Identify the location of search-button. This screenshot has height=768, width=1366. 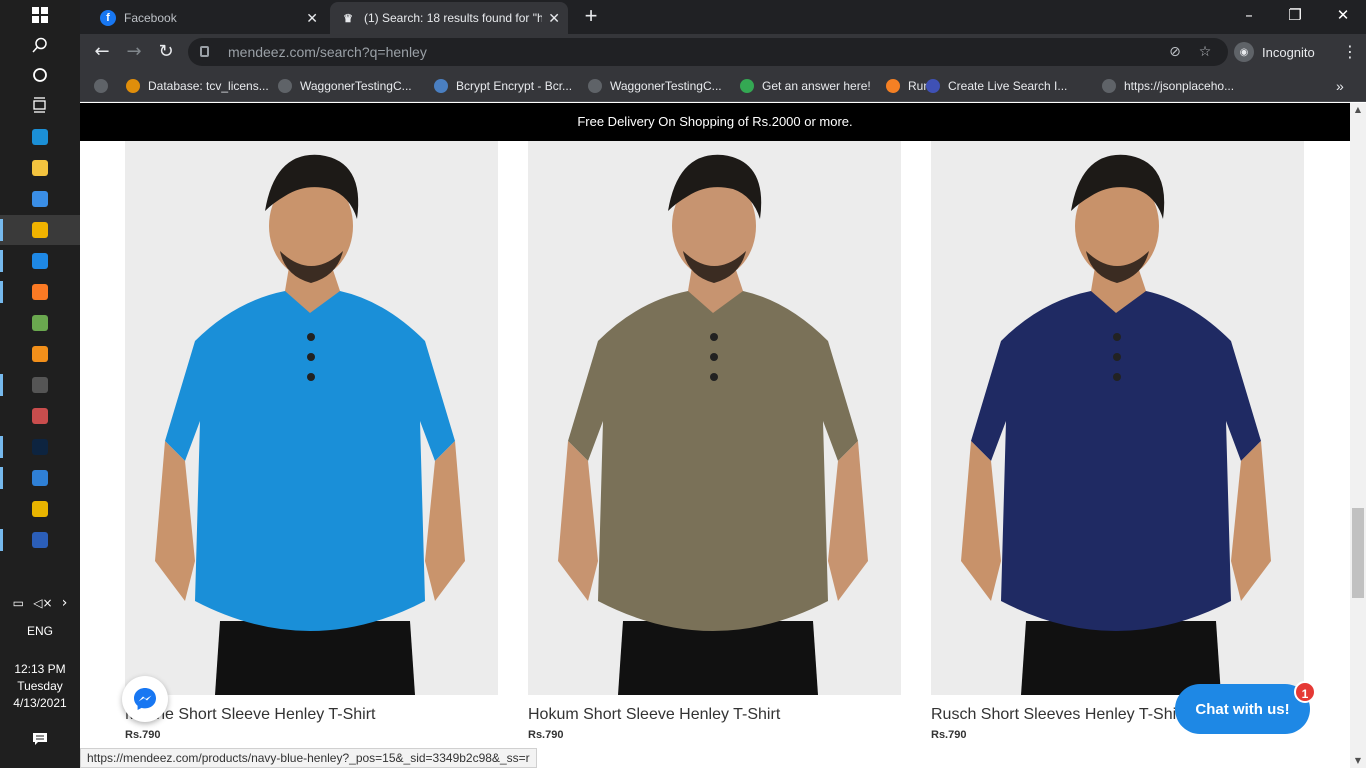
(40, 45).